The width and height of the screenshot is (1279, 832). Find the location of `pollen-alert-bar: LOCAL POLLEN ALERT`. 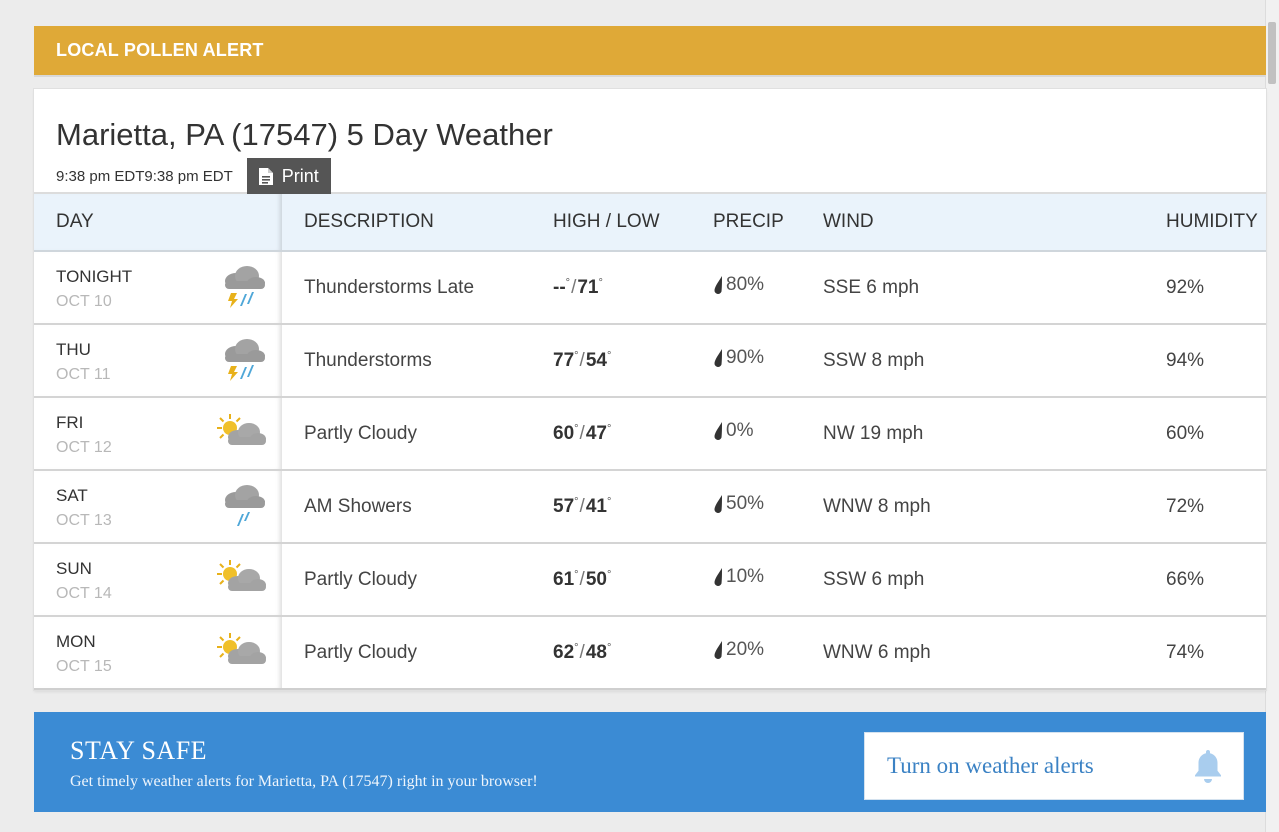

pollen-alert-bar: LOCAL POLLEN ALERT is located at coordinates (650, 50).